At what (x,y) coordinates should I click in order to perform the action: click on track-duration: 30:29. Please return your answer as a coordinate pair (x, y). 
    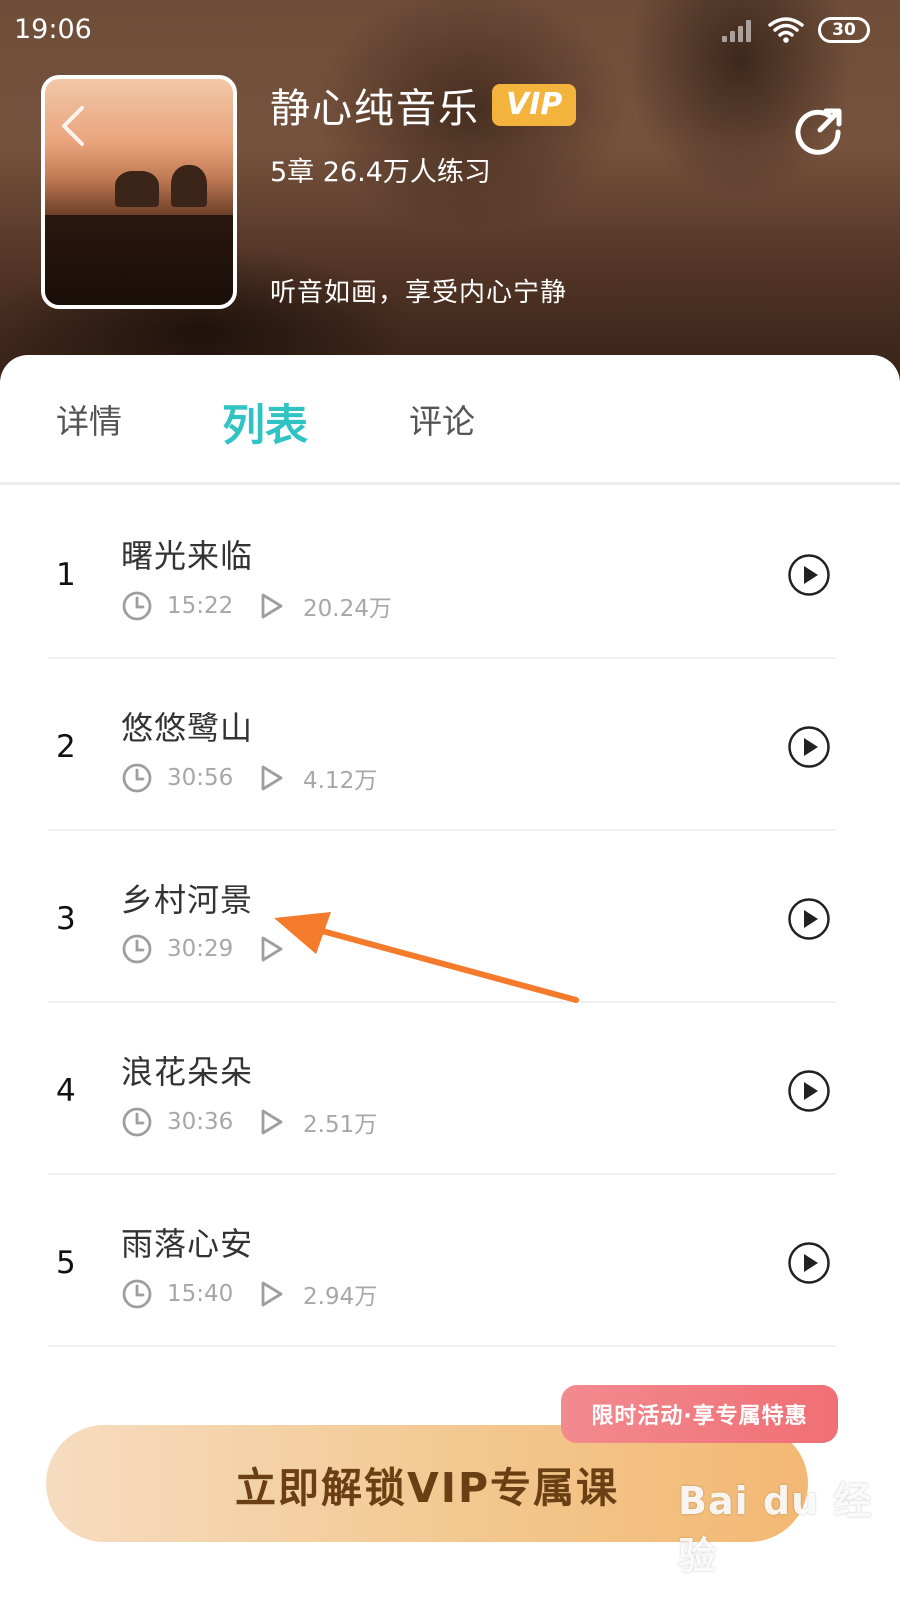
    Looking at the image, I should click on (200, 949).